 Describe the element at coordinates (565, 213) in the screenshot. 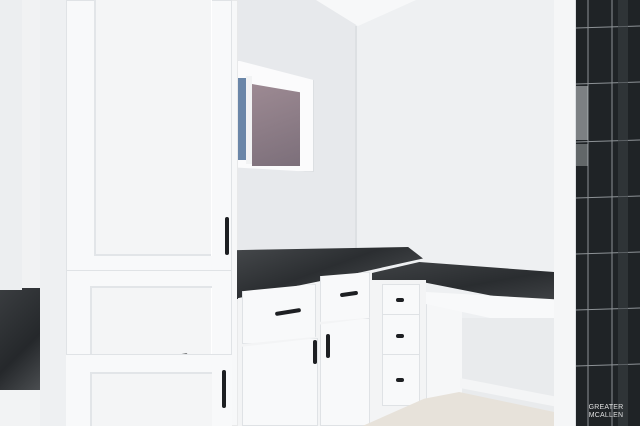

I see `door-frame` at that location.